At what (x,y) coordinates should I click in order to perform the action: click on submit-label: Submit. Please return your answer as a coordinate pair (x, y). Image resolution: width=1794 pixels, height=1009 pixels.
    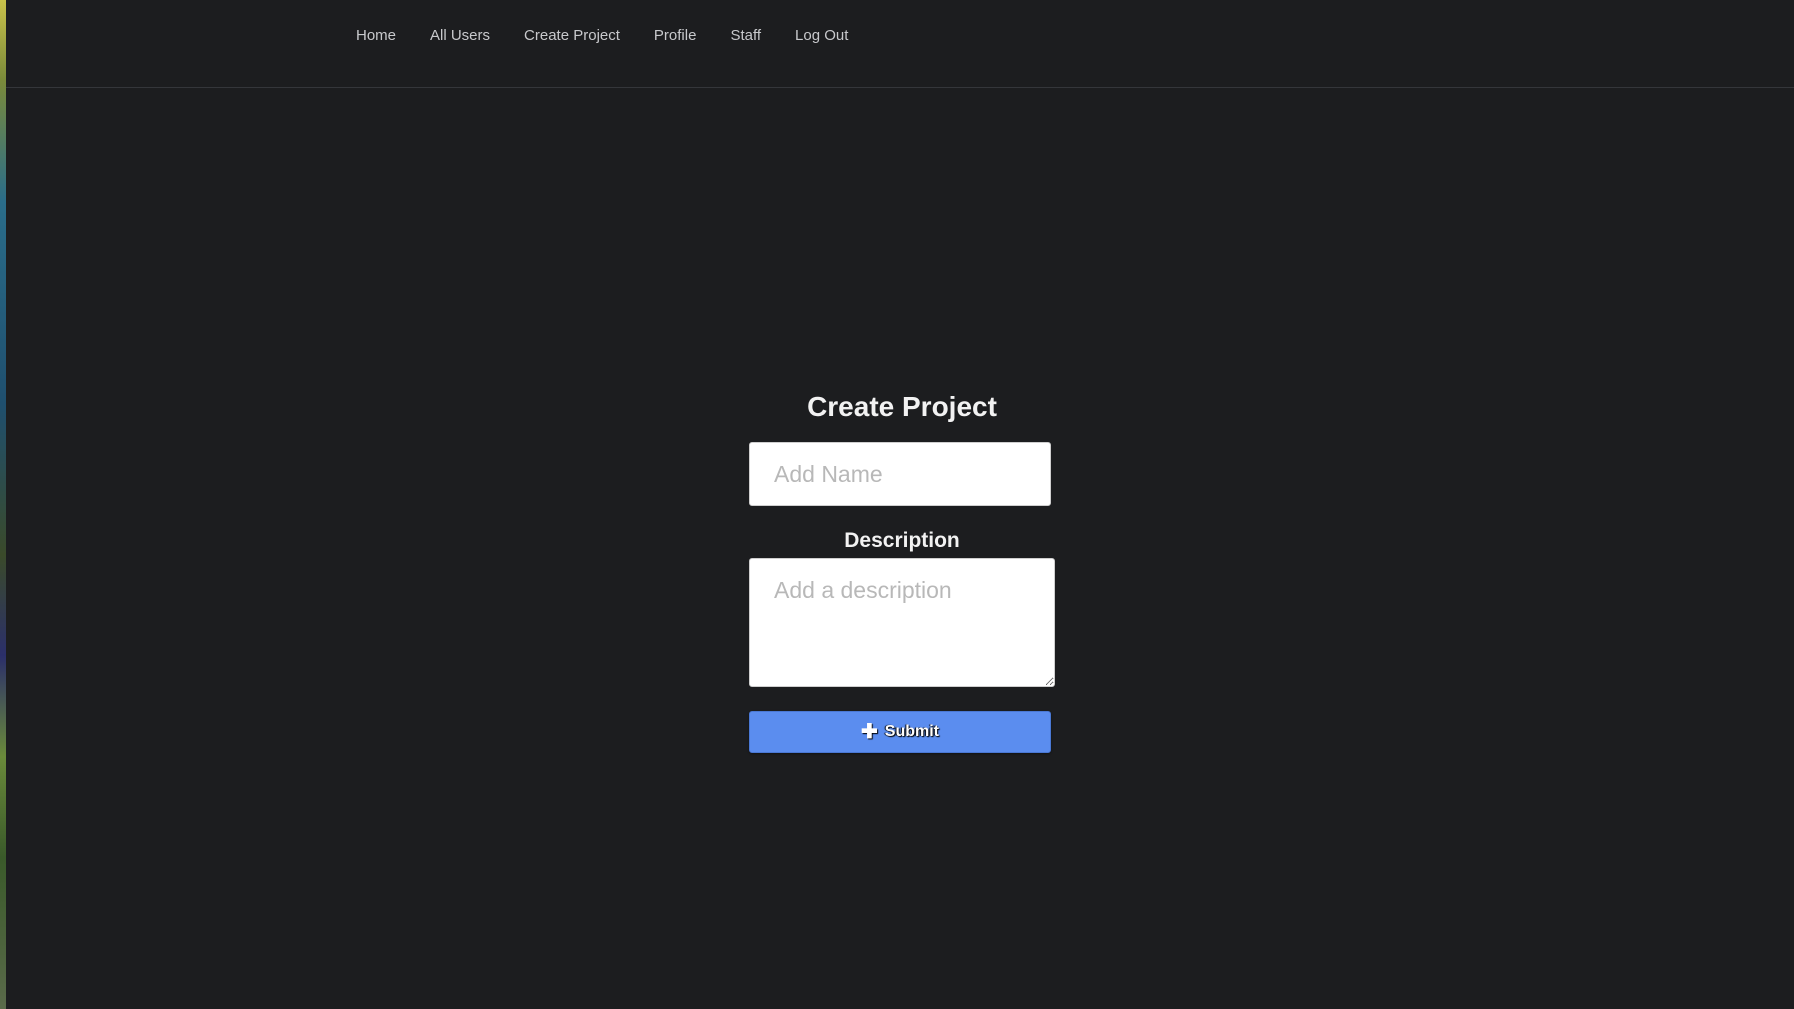
    Looking at the image, I should click on (911, 731).